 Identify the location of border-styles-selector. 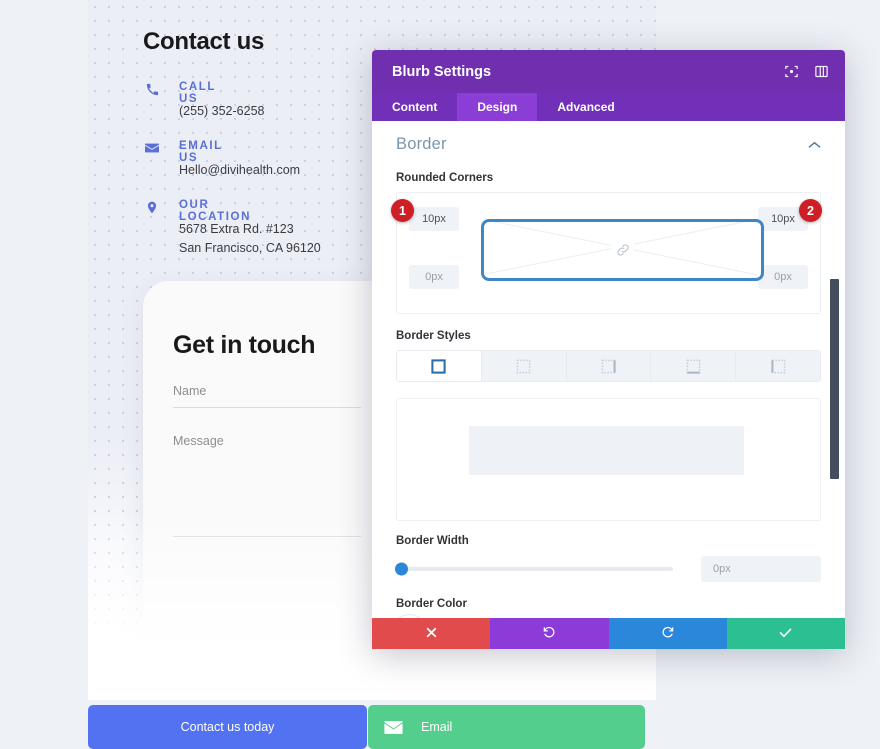
(608, 366).